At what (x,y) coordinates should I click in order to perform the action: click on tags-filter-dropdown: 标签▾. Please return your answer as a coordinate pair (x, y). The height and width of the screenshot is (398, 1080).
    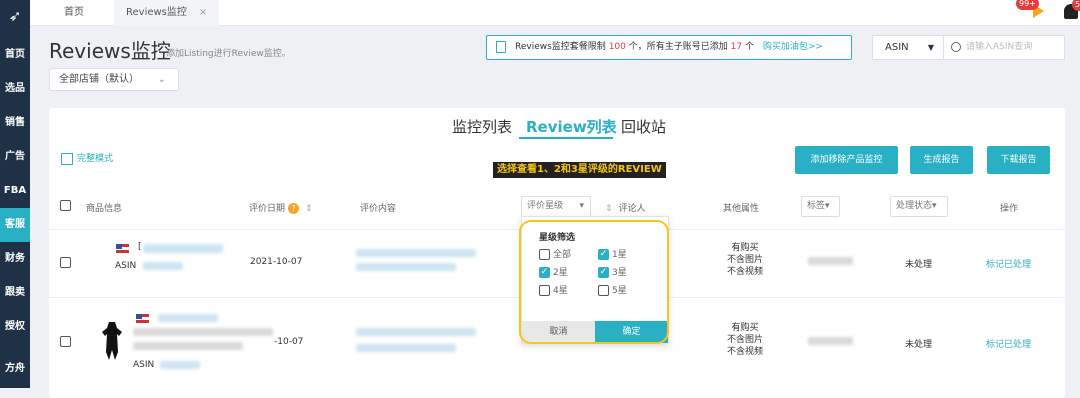
    Looking at the image, I should click on (820, 206).